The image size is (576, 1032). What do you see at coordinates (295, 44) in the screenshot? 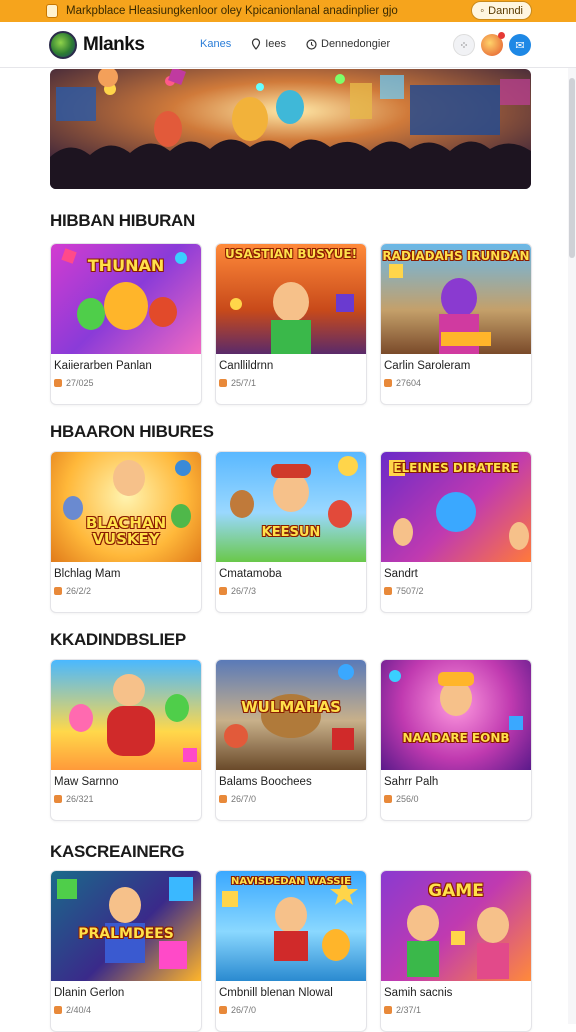
I see `main-nav: Kanes Iees Dennedongier` at bounding box center [295, 44].